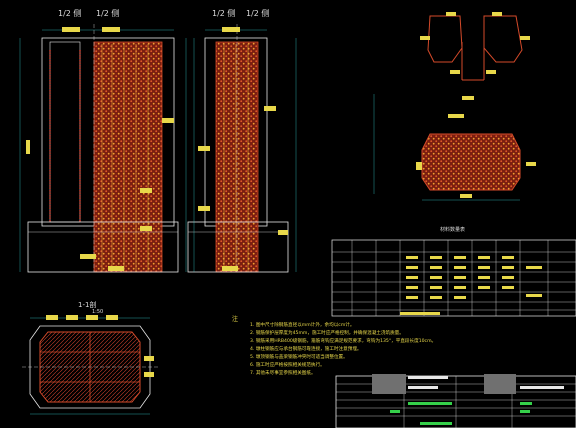 The image size is (576, 428). Describe the element at coordinates (98, 312) in the screenshot. I see `section-scale: 1:50` at that location.